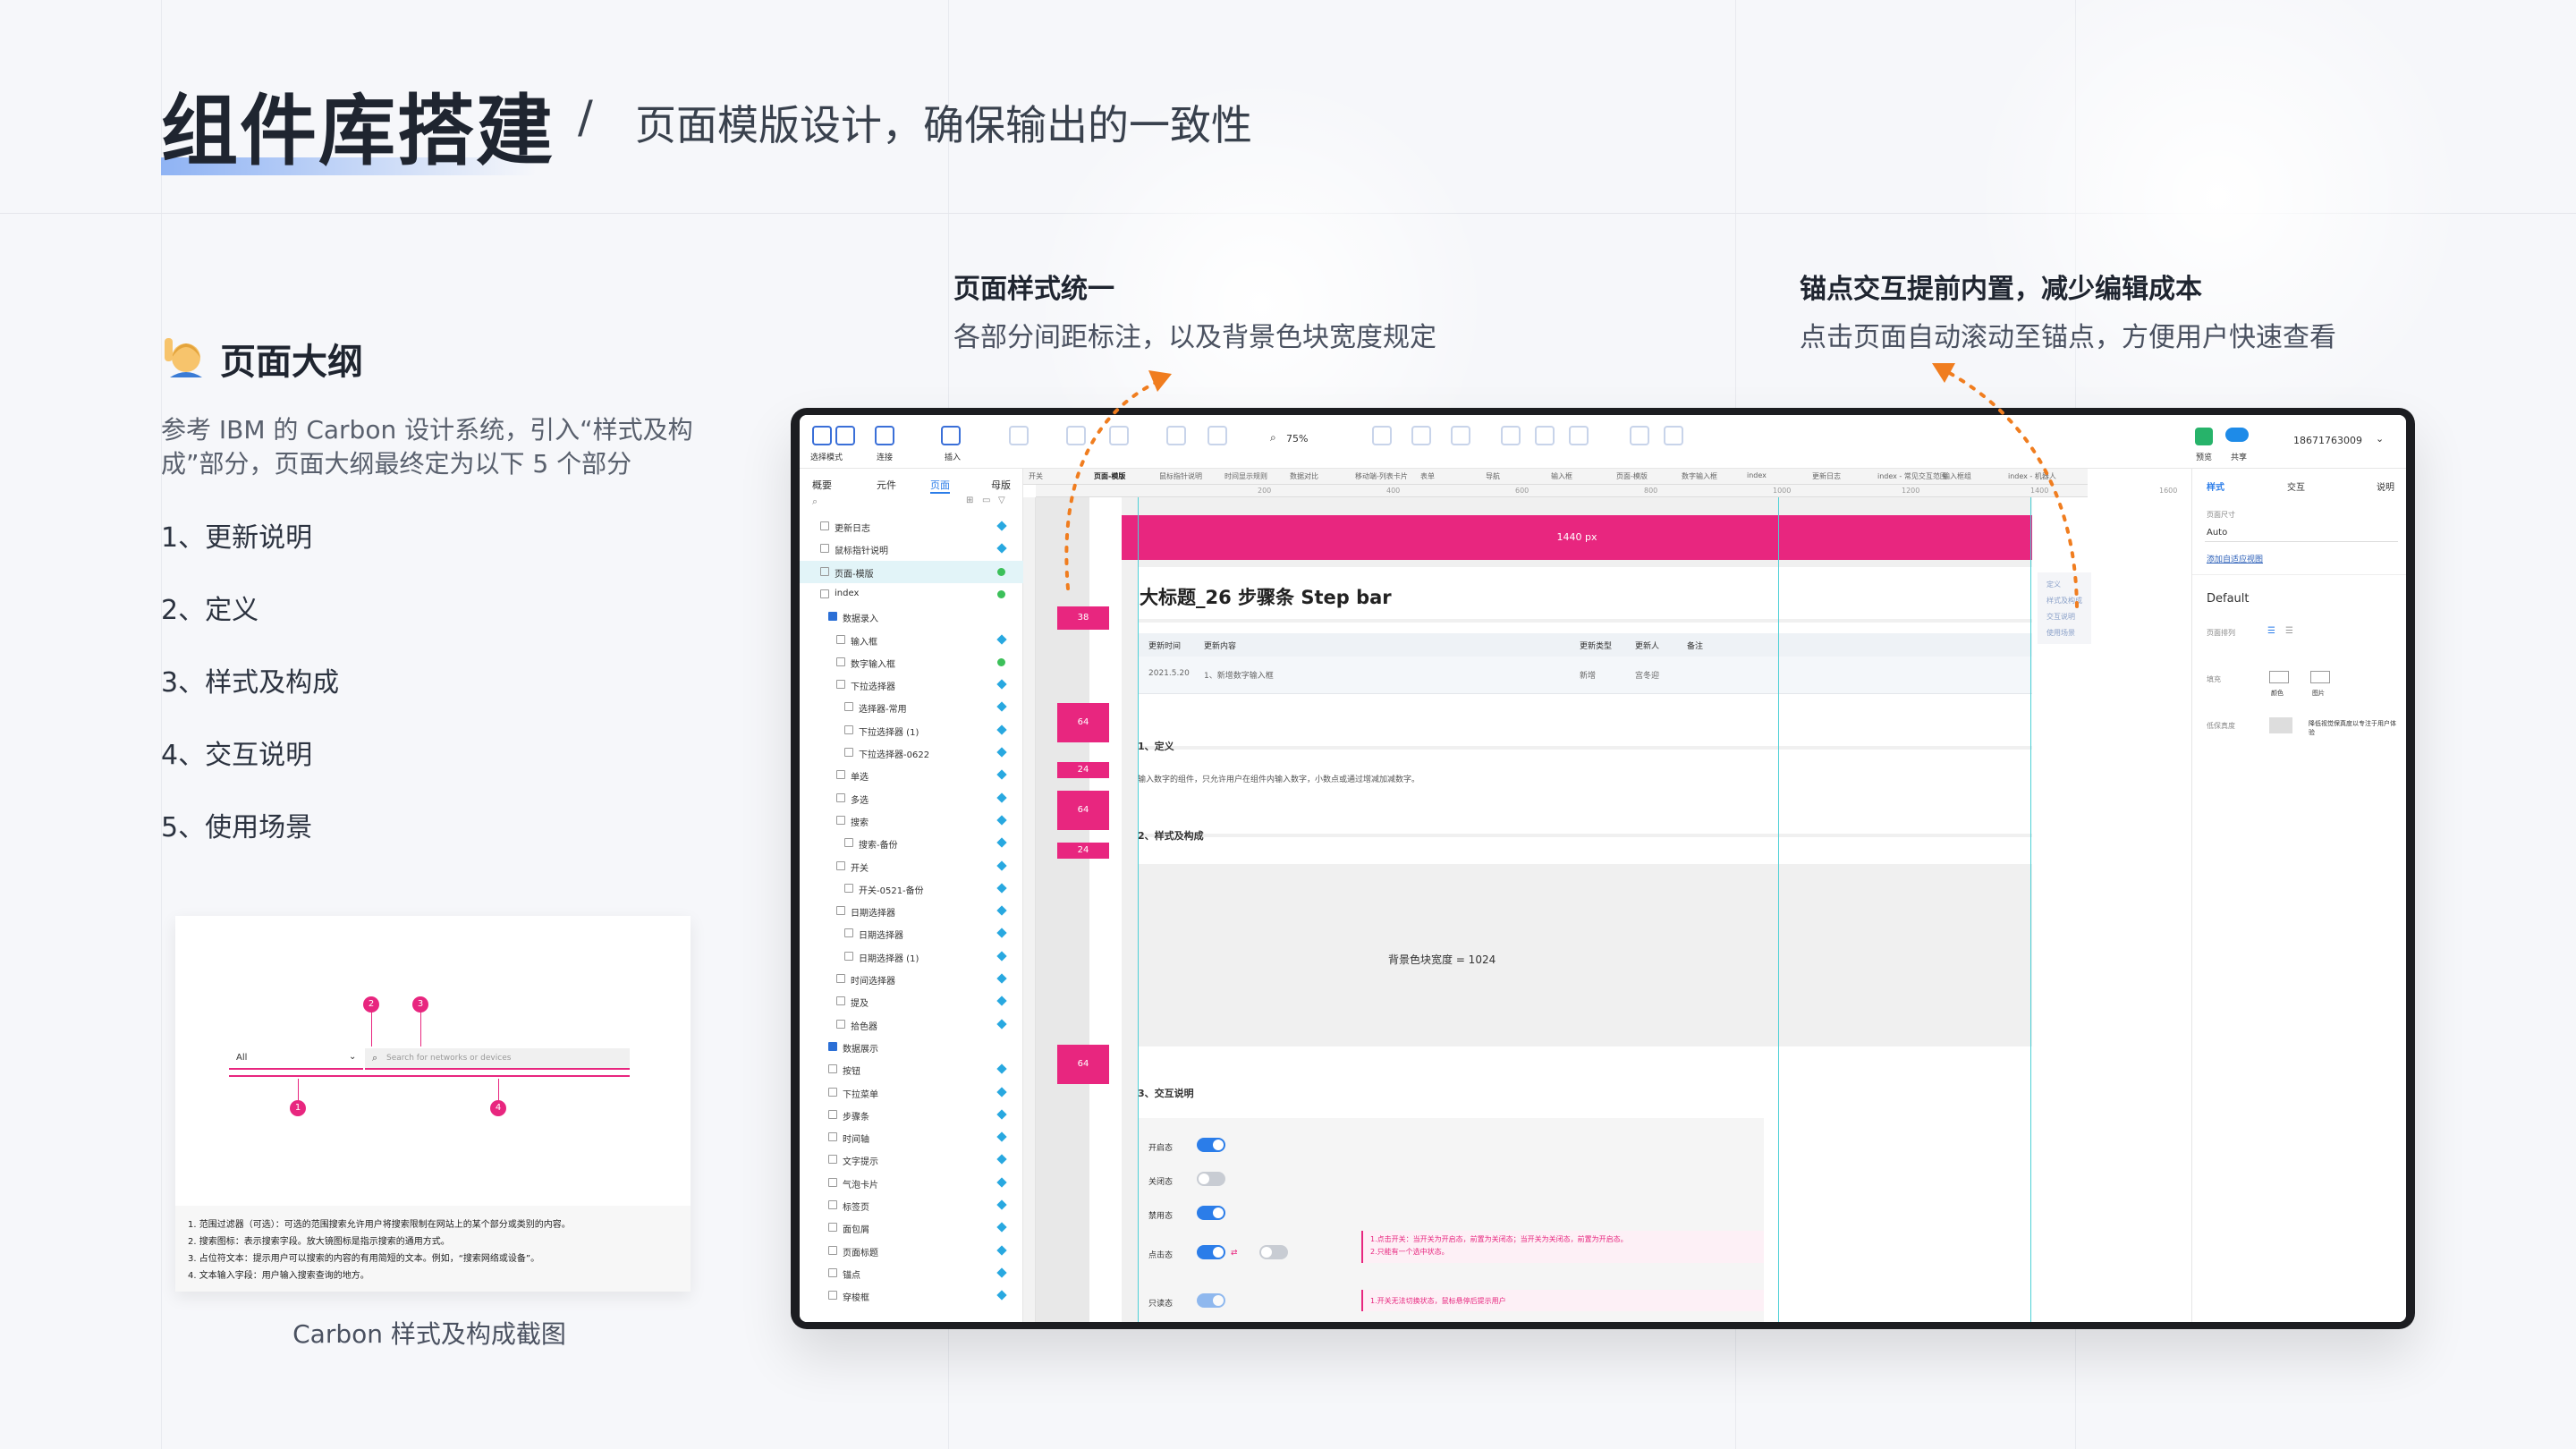 This screenshot has width=2576, height=1449. I want to click on page-size-select: Auto, so click(2301, 533).